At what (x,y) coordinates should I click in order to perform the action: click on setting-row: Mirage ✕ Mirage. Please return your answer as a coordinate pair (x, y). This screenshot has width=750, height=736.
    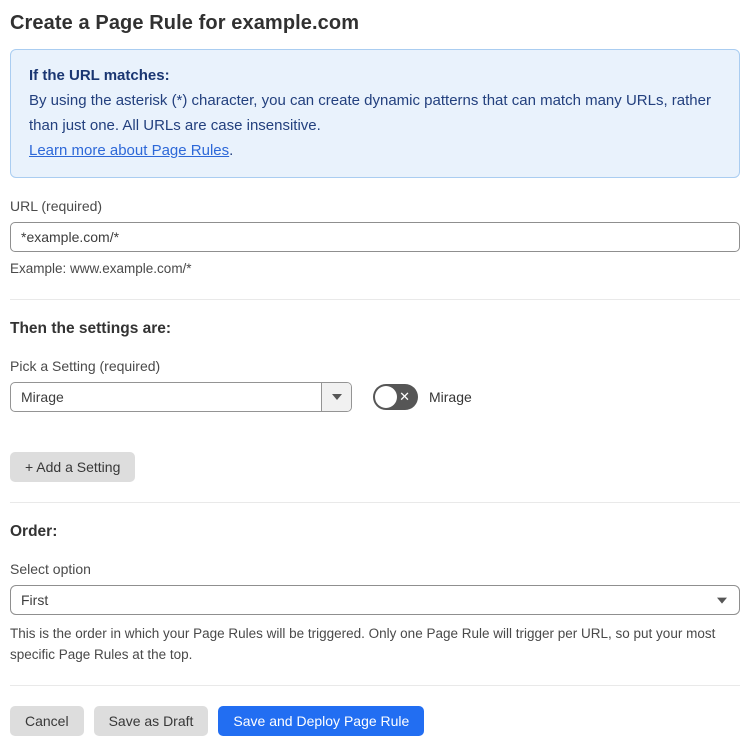
    Looking at the image, I should click on (375, 397).